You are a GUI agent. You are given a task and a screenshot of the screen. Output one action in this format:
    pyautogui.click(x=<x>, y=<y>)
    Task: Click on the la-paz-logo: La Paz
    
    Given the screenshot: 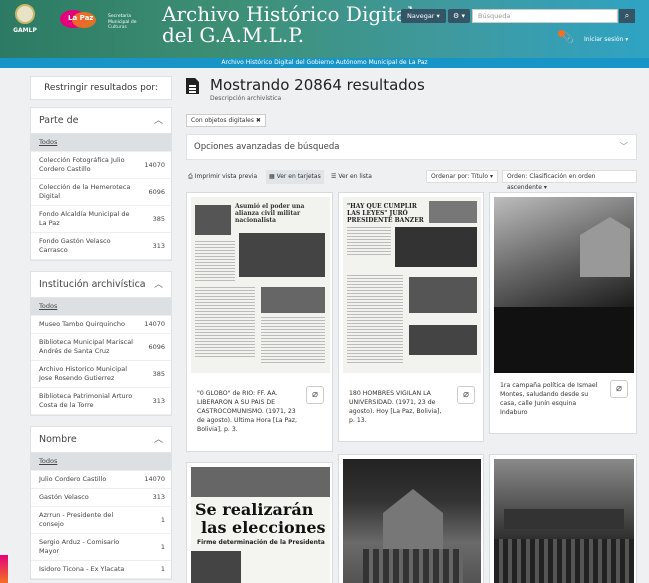 What is the action you would take?
    pyautogui.click(x=80, y=22)
    